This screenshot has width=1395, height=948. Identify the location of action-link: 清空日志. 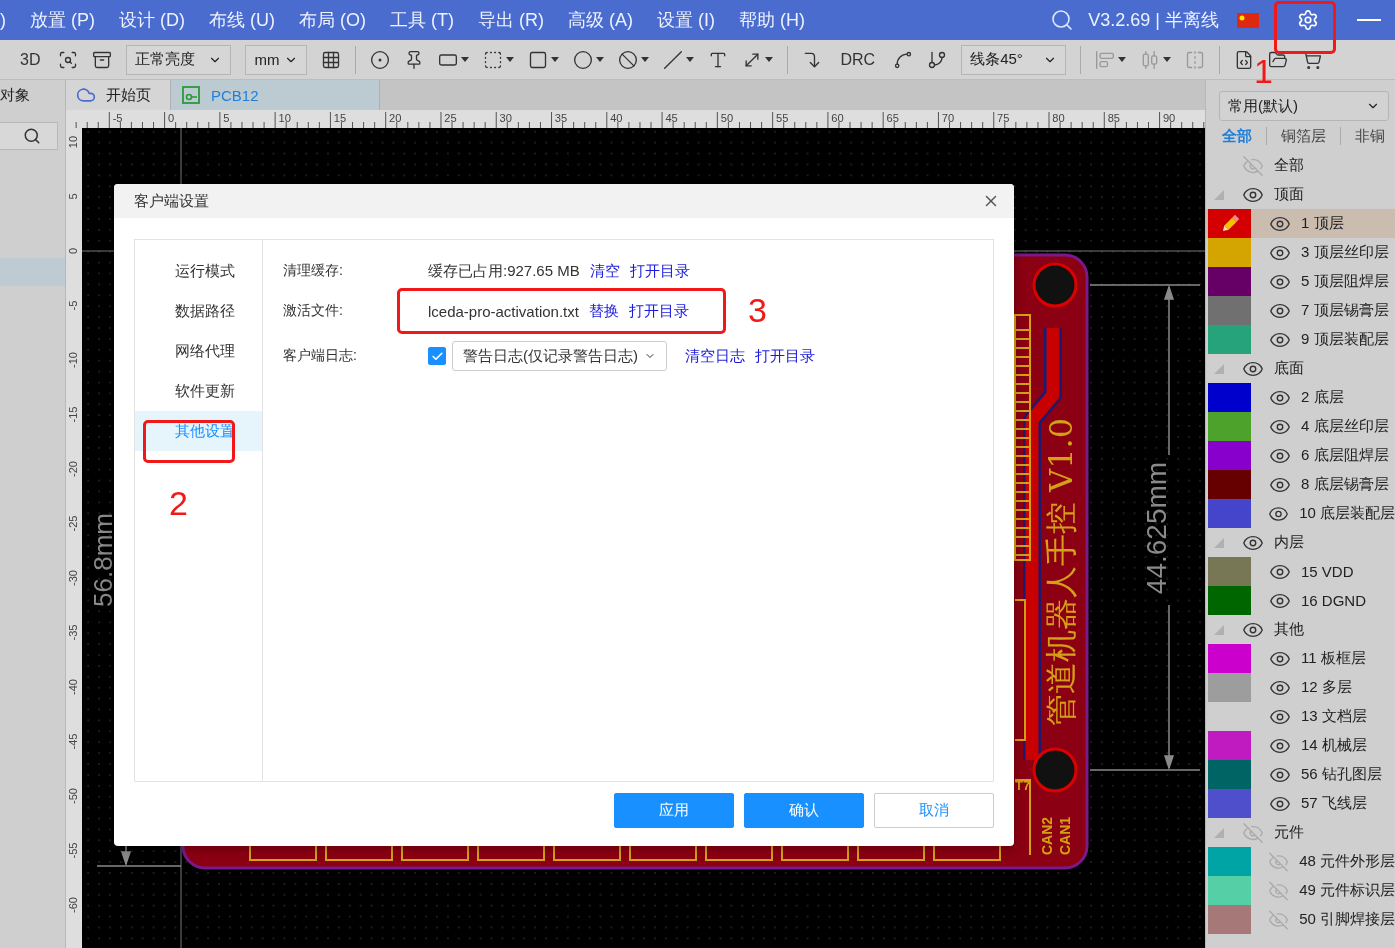
(715, 356).